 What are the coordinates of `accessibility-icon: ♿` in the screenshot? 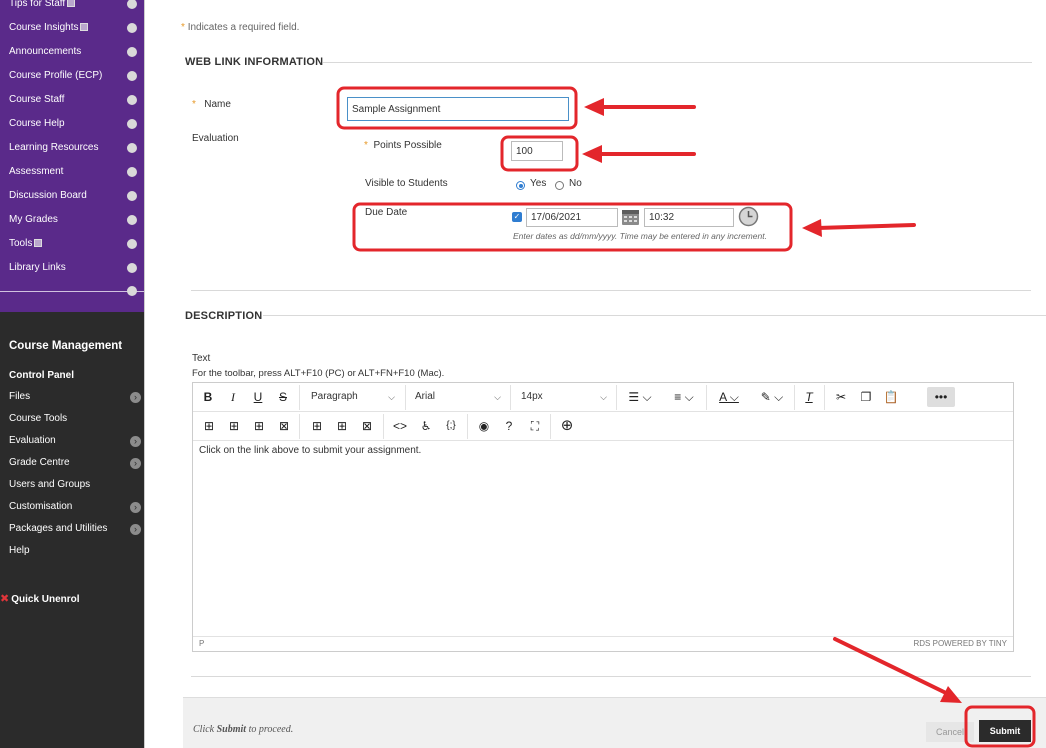 It's located at (426, 426).